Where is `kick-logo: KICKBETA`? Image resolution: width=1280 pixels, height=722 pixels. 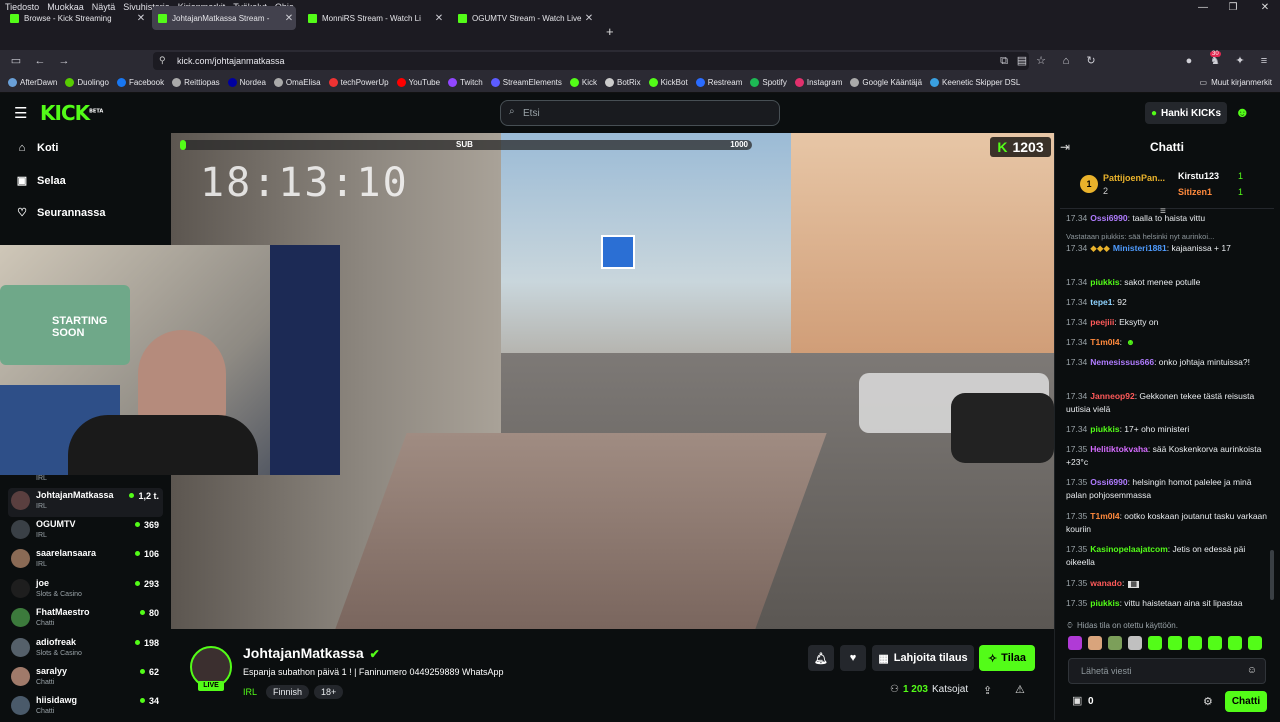
kick-logo: KICKBETA is located at coordinates (71, 113).